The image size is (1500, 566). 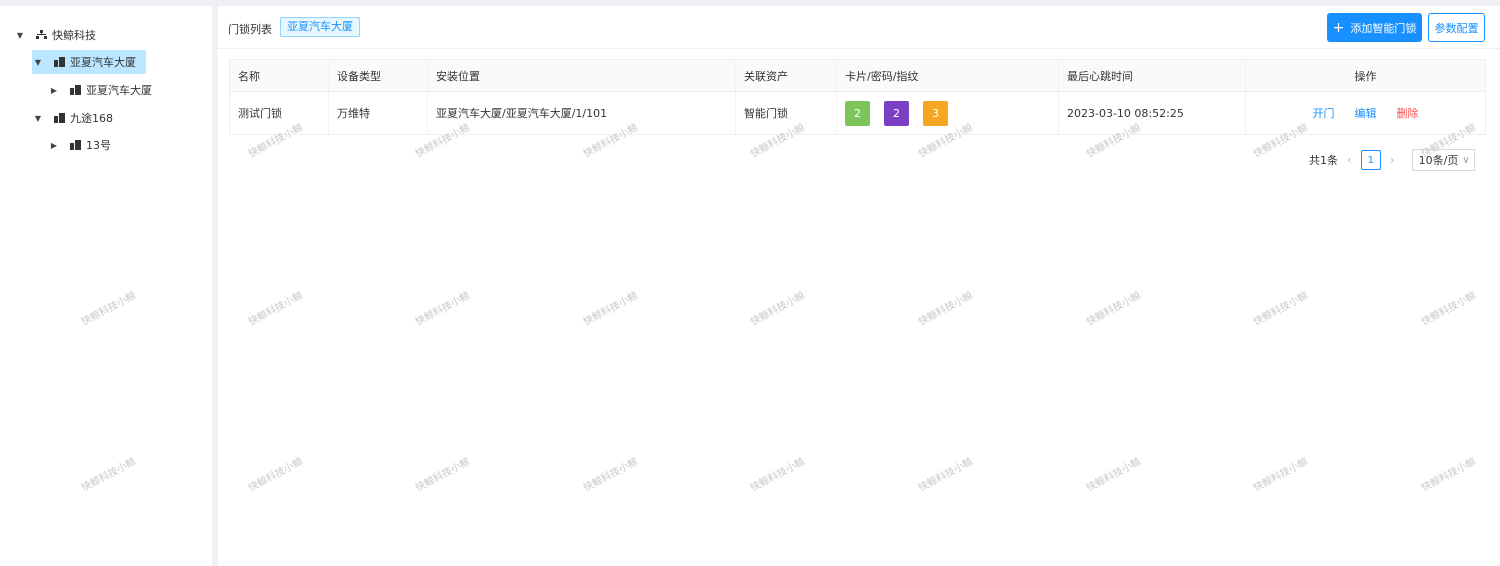 I want to click on cell-credentials: 2 2 3, so click(x=948, y=113).